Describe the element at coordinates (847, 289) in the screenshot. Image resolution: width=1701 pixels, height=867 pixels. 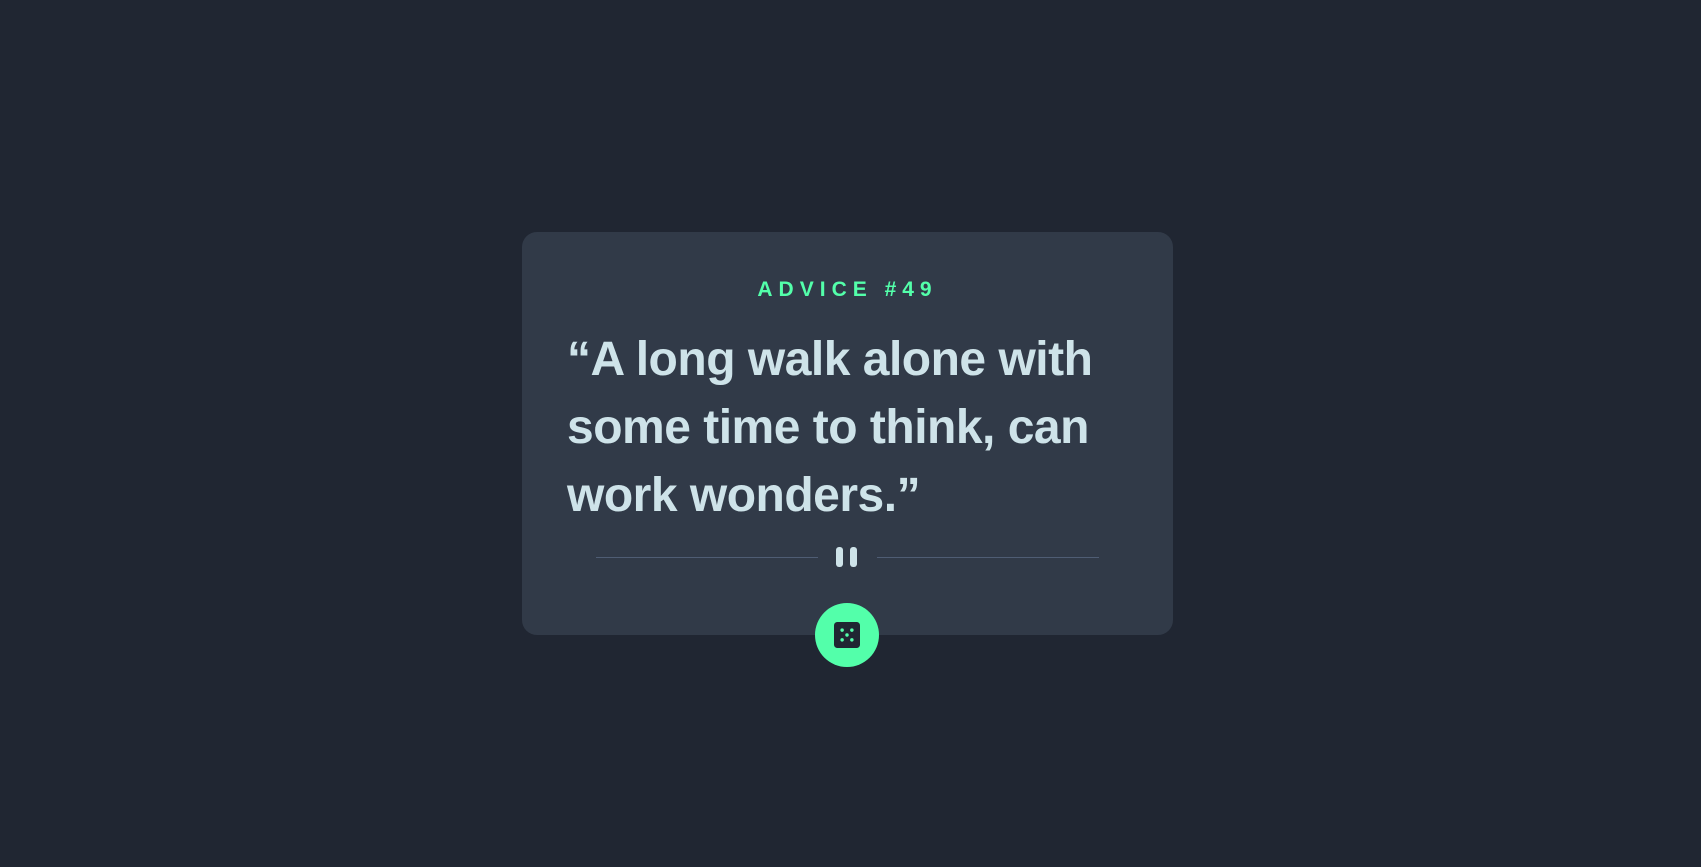
I see `advice-id-label: ADVICE #49` at that location.